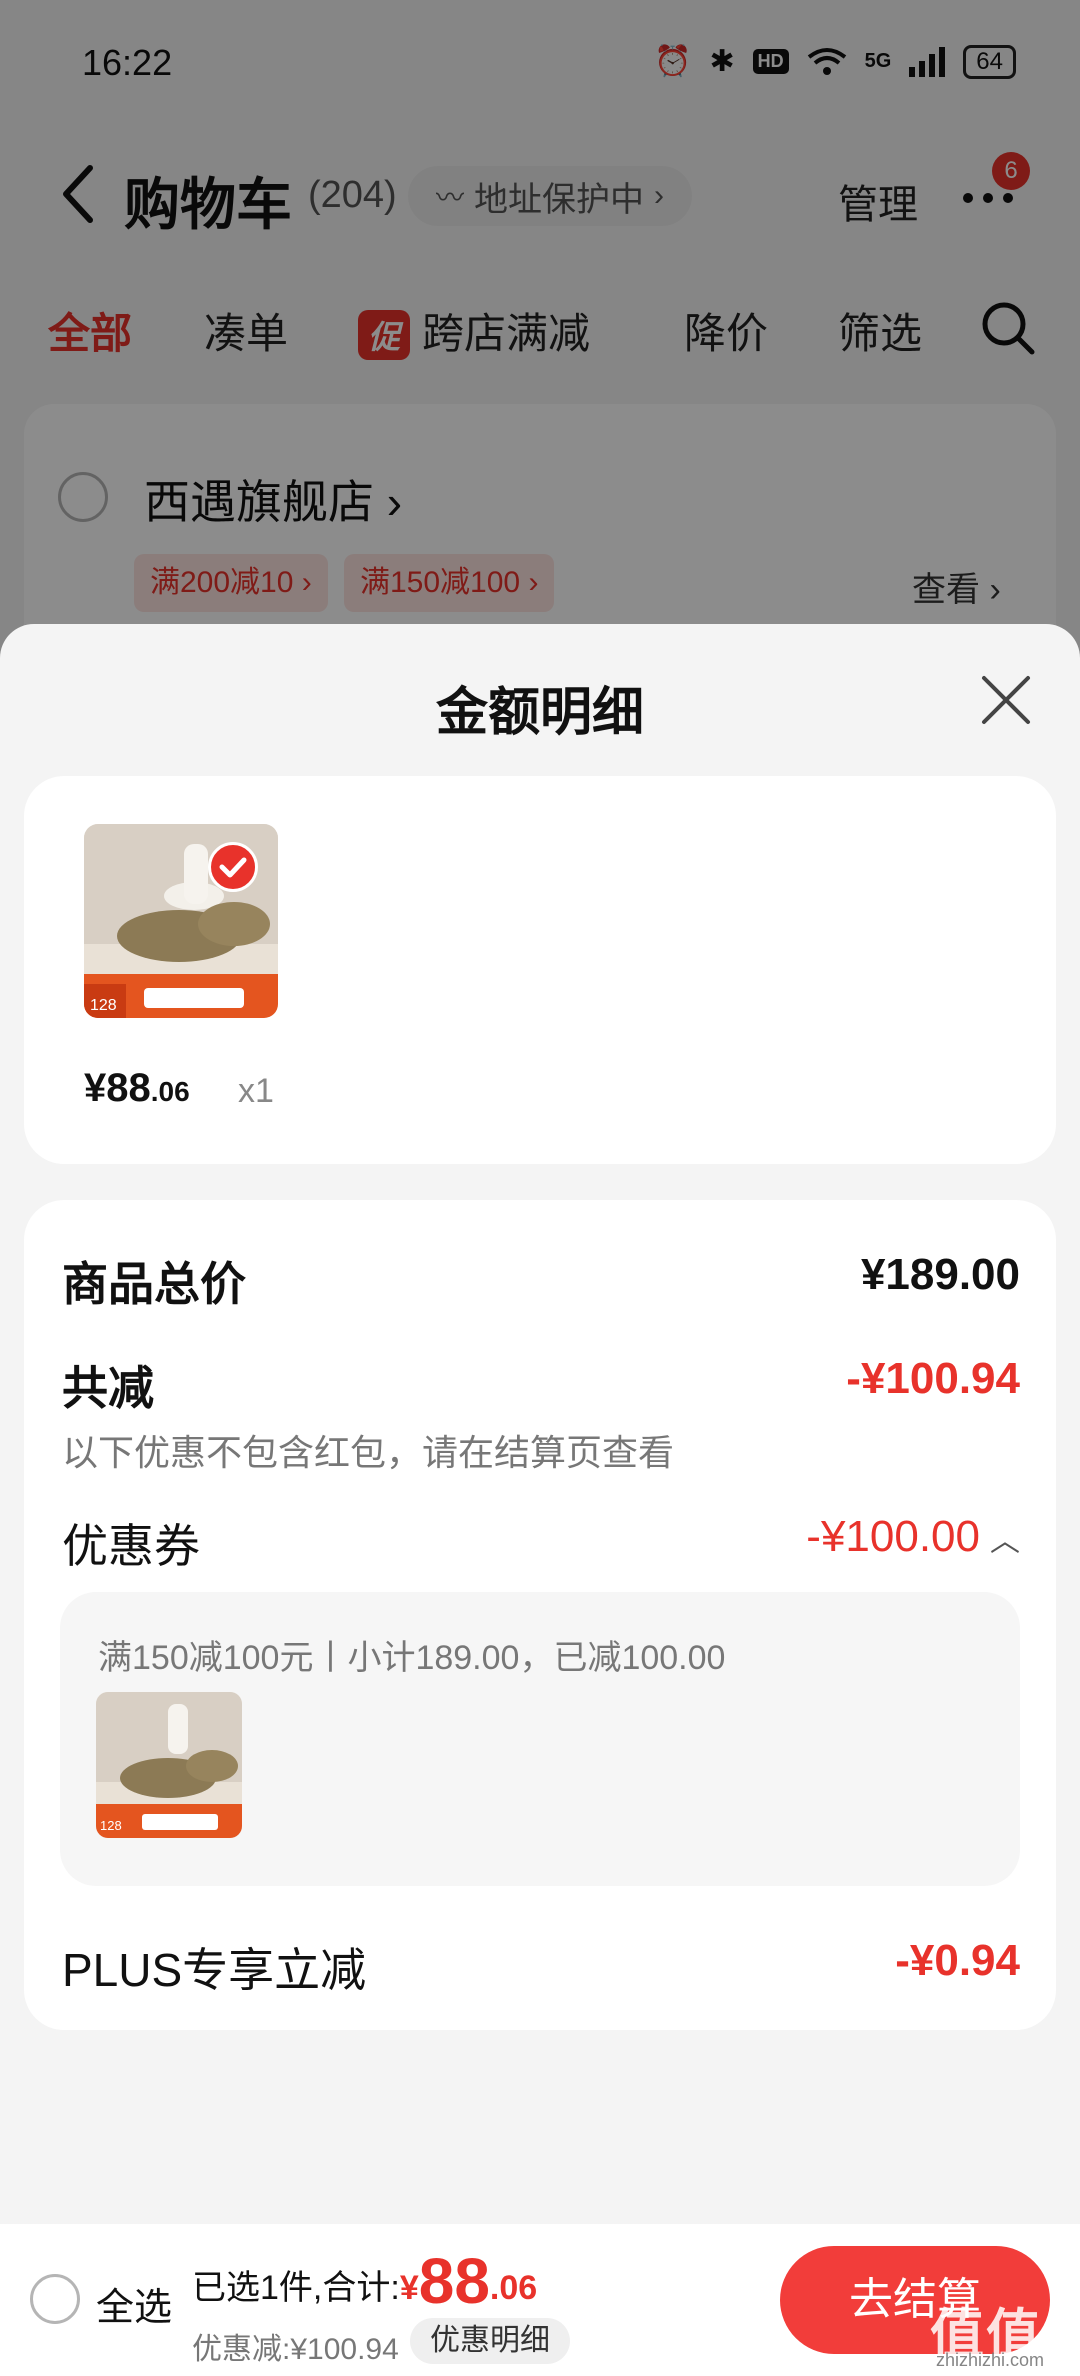 This screenshot has width=1080, height=2376. What do you see at coordinates (365, 2281) in the screenshot?
I see `total-summary: 已选1件,合计:¥88.06` at bounding box center [365, 2281].